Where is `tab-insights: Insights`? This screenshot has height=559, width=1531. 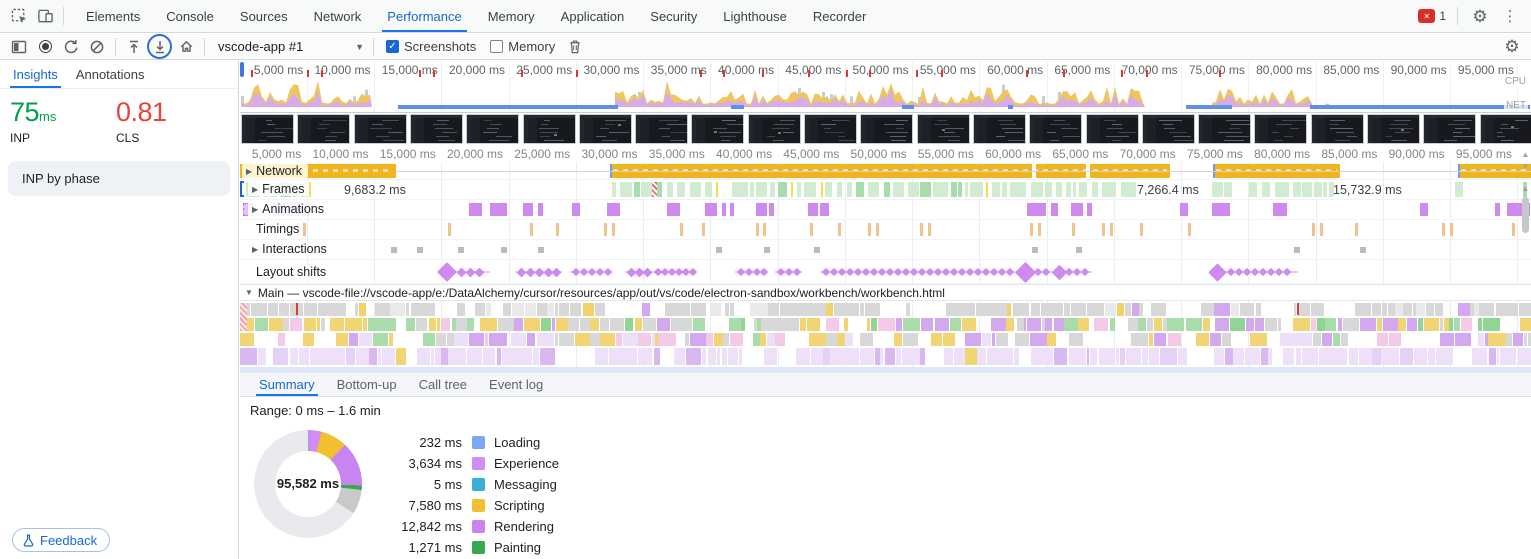 tab-insights: Insights is located at coordinates (35, 74).